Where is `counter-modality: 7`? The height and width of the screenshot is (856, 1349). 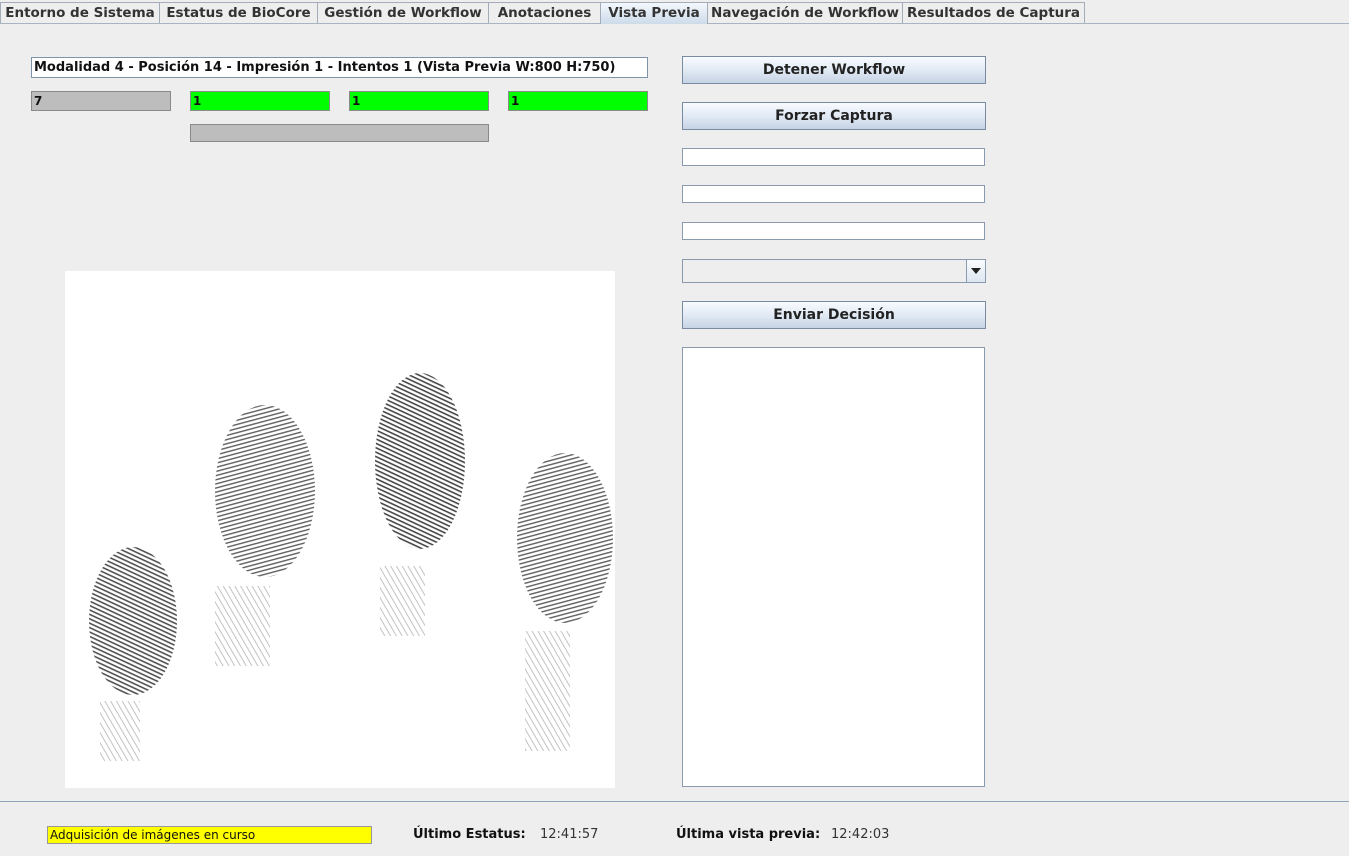
counter-modality: 7 is located at coordinates (101, 101).